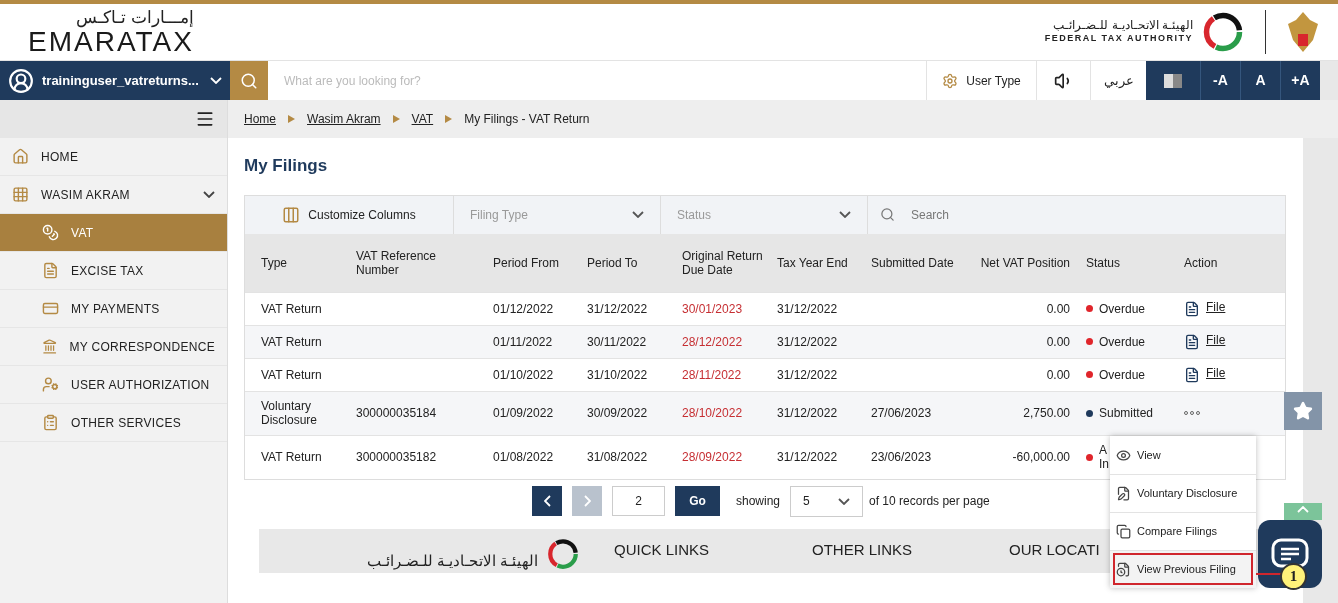 The image size is (1338, 603). What do you see at coordinates (527, 262) in the screenshot?
I see `column-header: Period From` at bounding box center [527, 262].